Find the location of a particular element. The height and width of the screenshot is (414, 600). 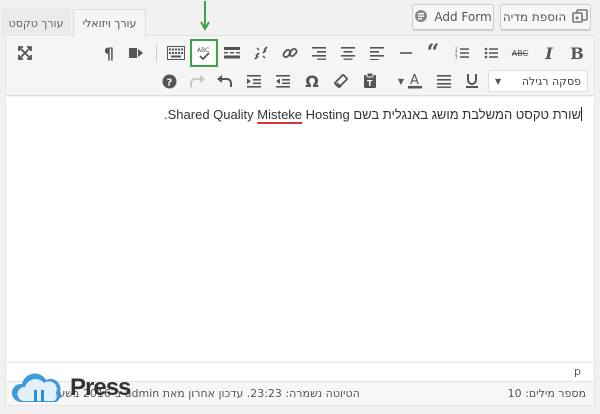

tab-text-label: עורך טקסט is located at coordinates (36, 23).